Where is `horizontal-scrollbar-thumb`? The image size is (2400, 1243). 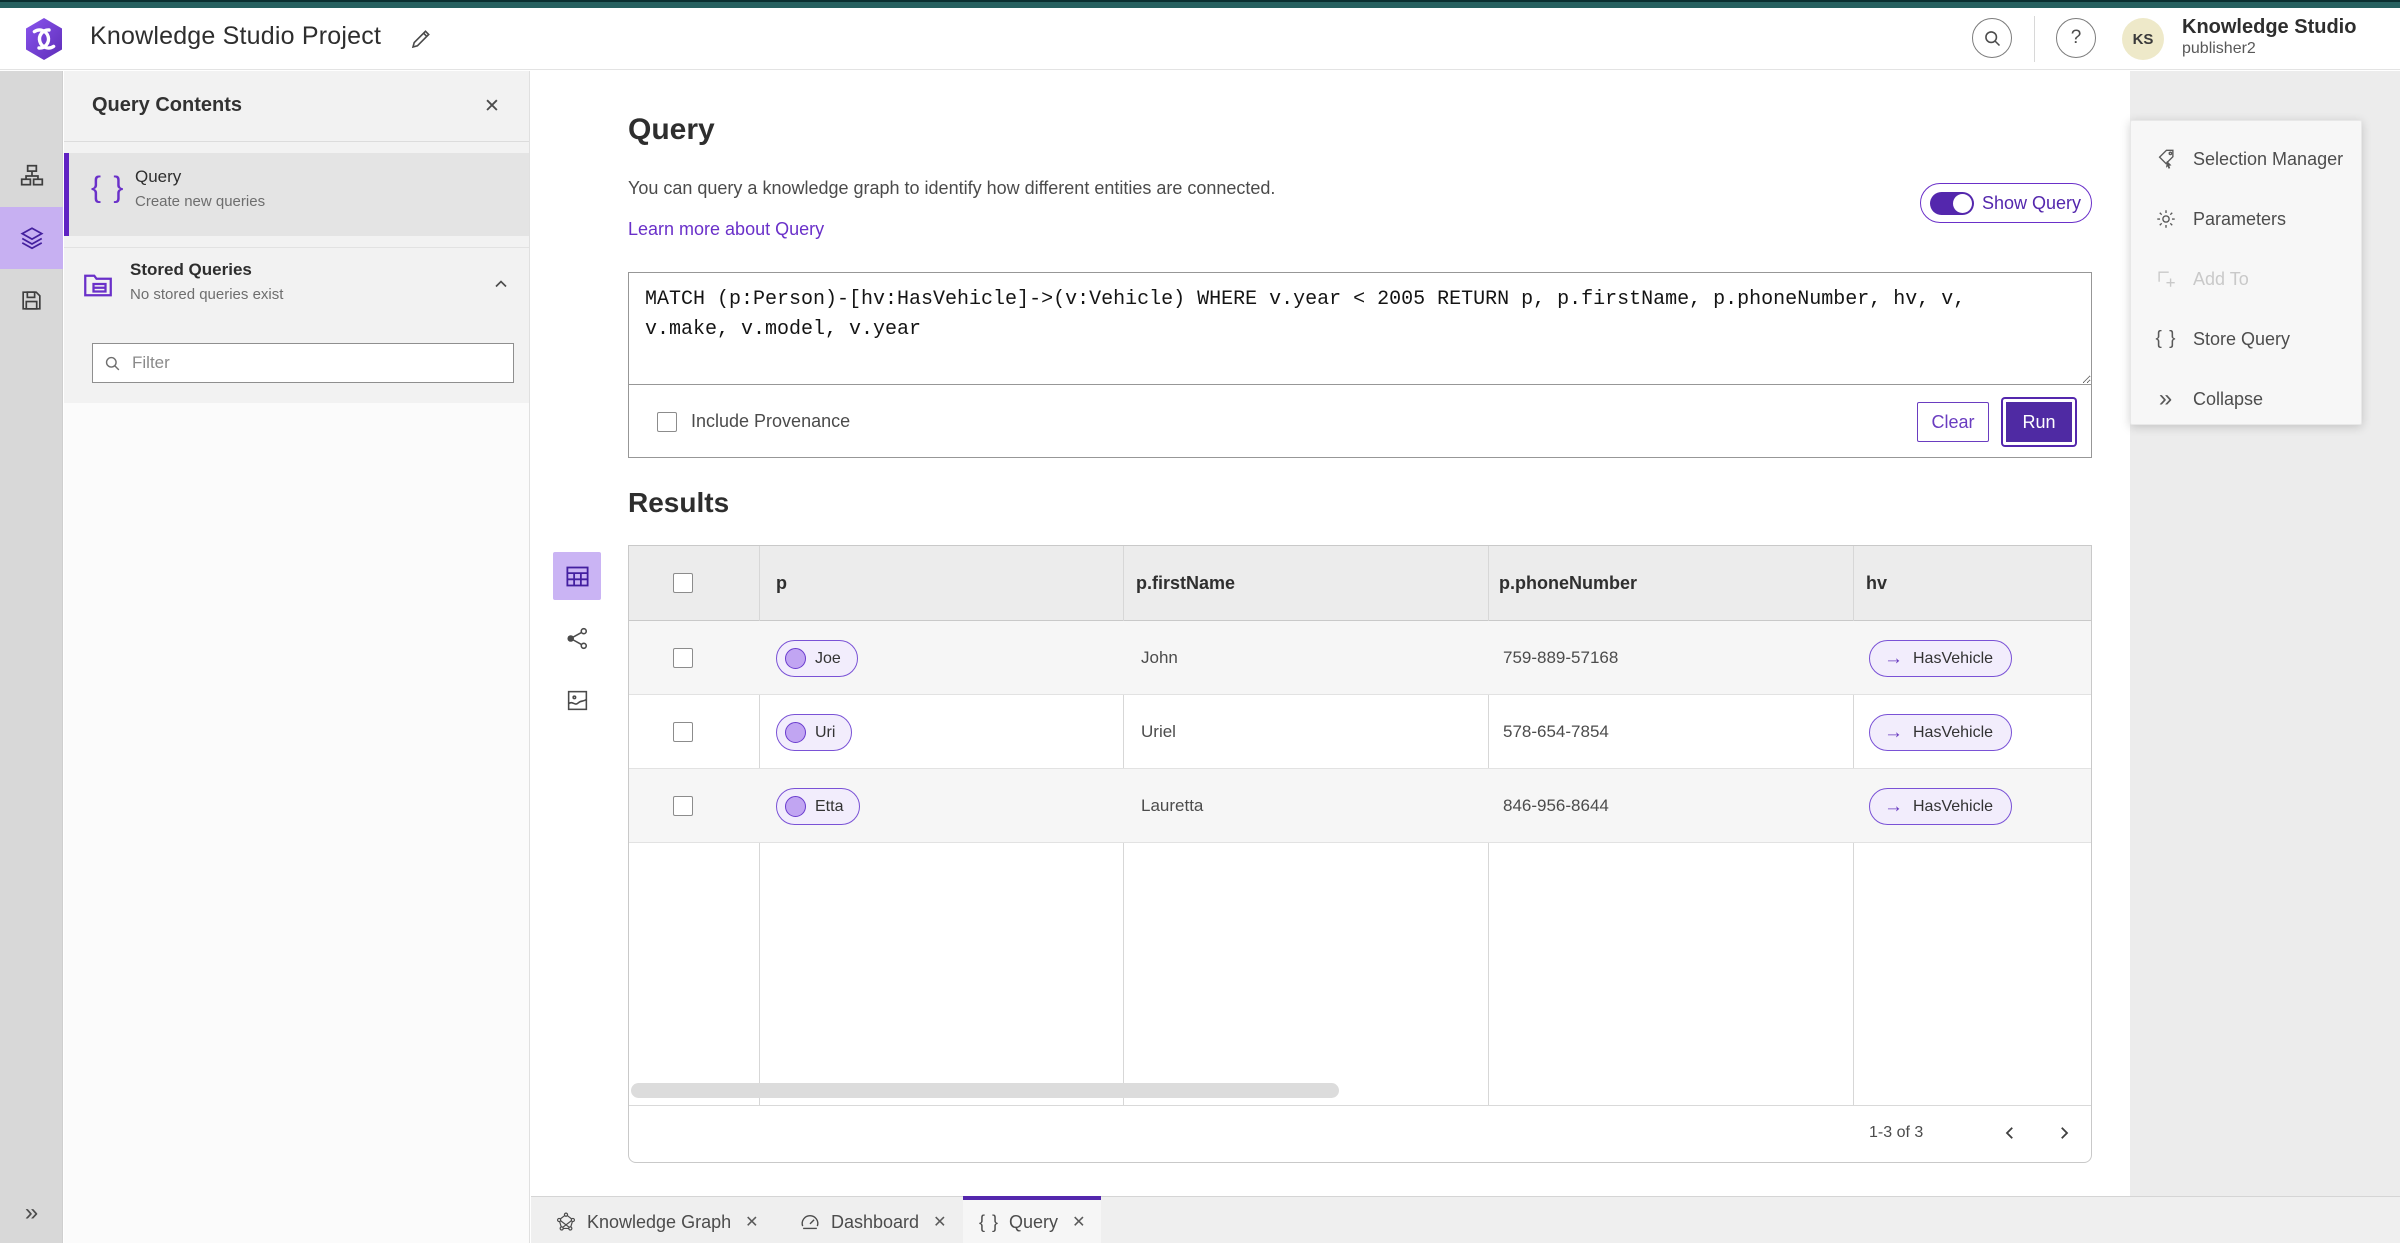 horizontal-scrollbar-thumb is located at coordinates (985, 1090).